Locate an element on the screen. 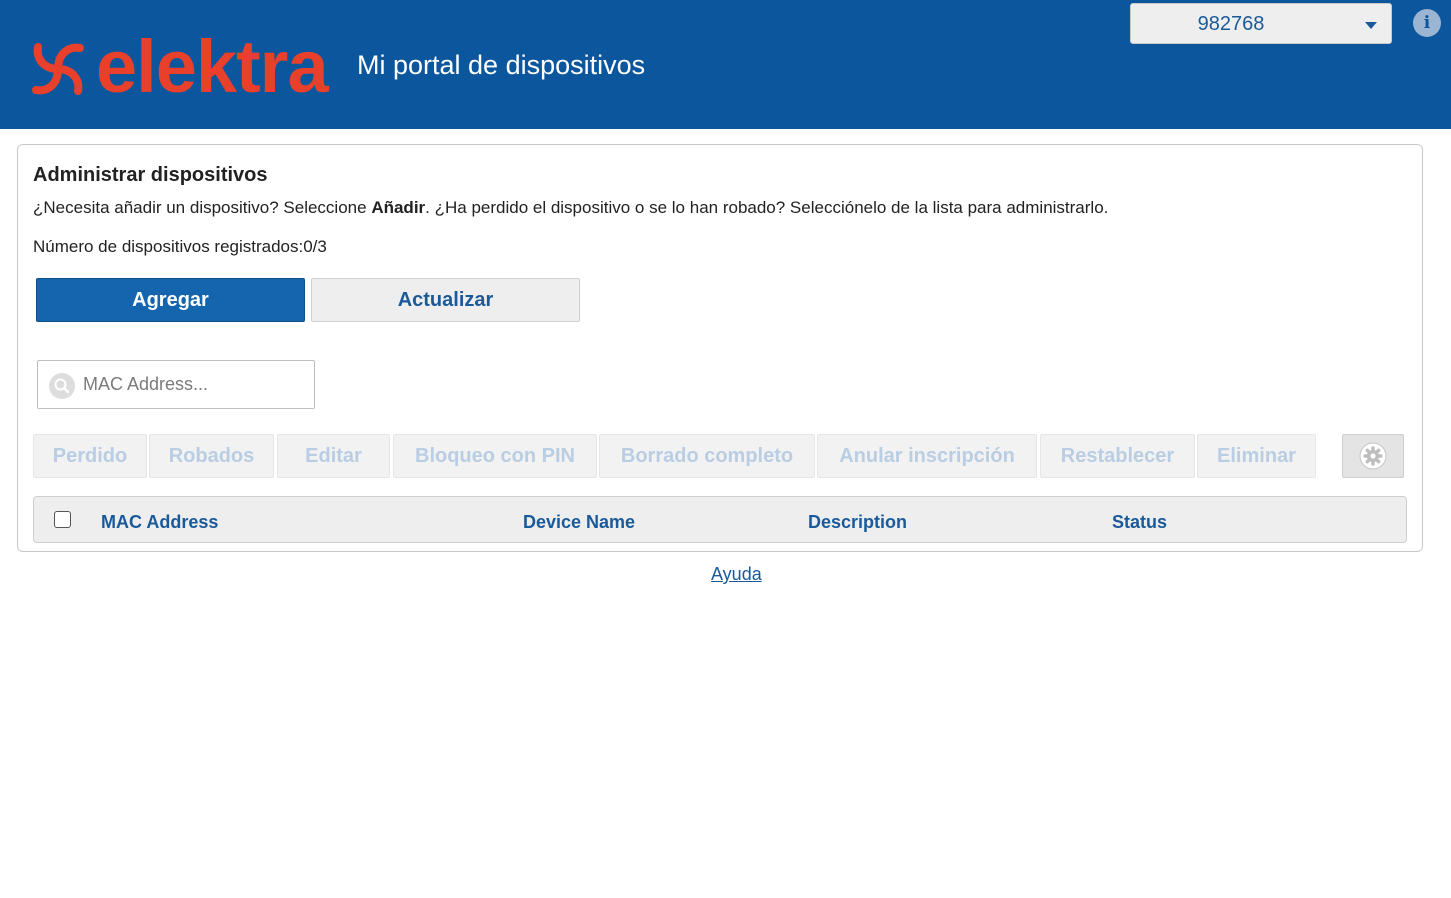 This screenshot has height=898, width=1451. search-icon is located at coordinates (62, 386).